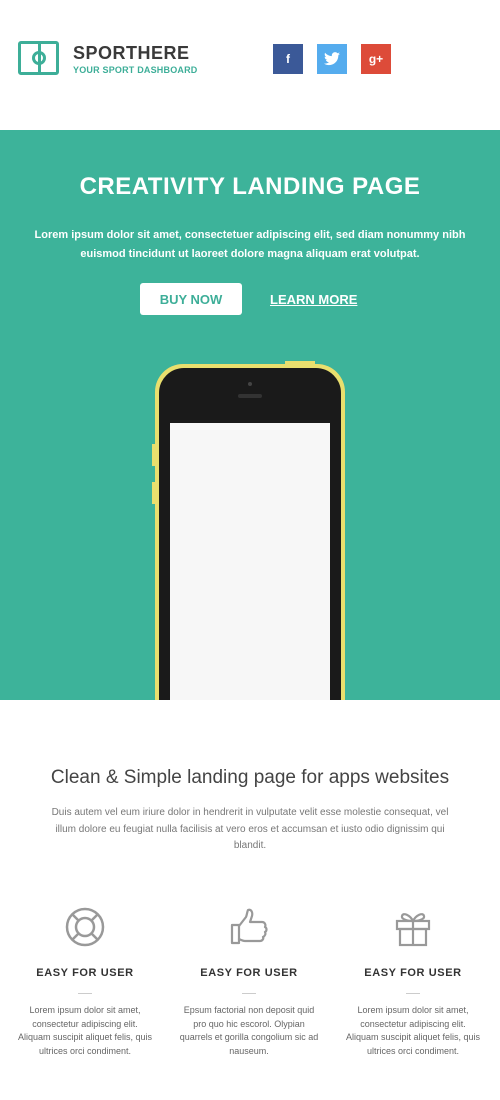 The width and height of the screenshot is (500, 1100). What do you see at coordinates (332, 59) in the screenshot?
I see `twitter-icon` at bounding box center [332, 59].